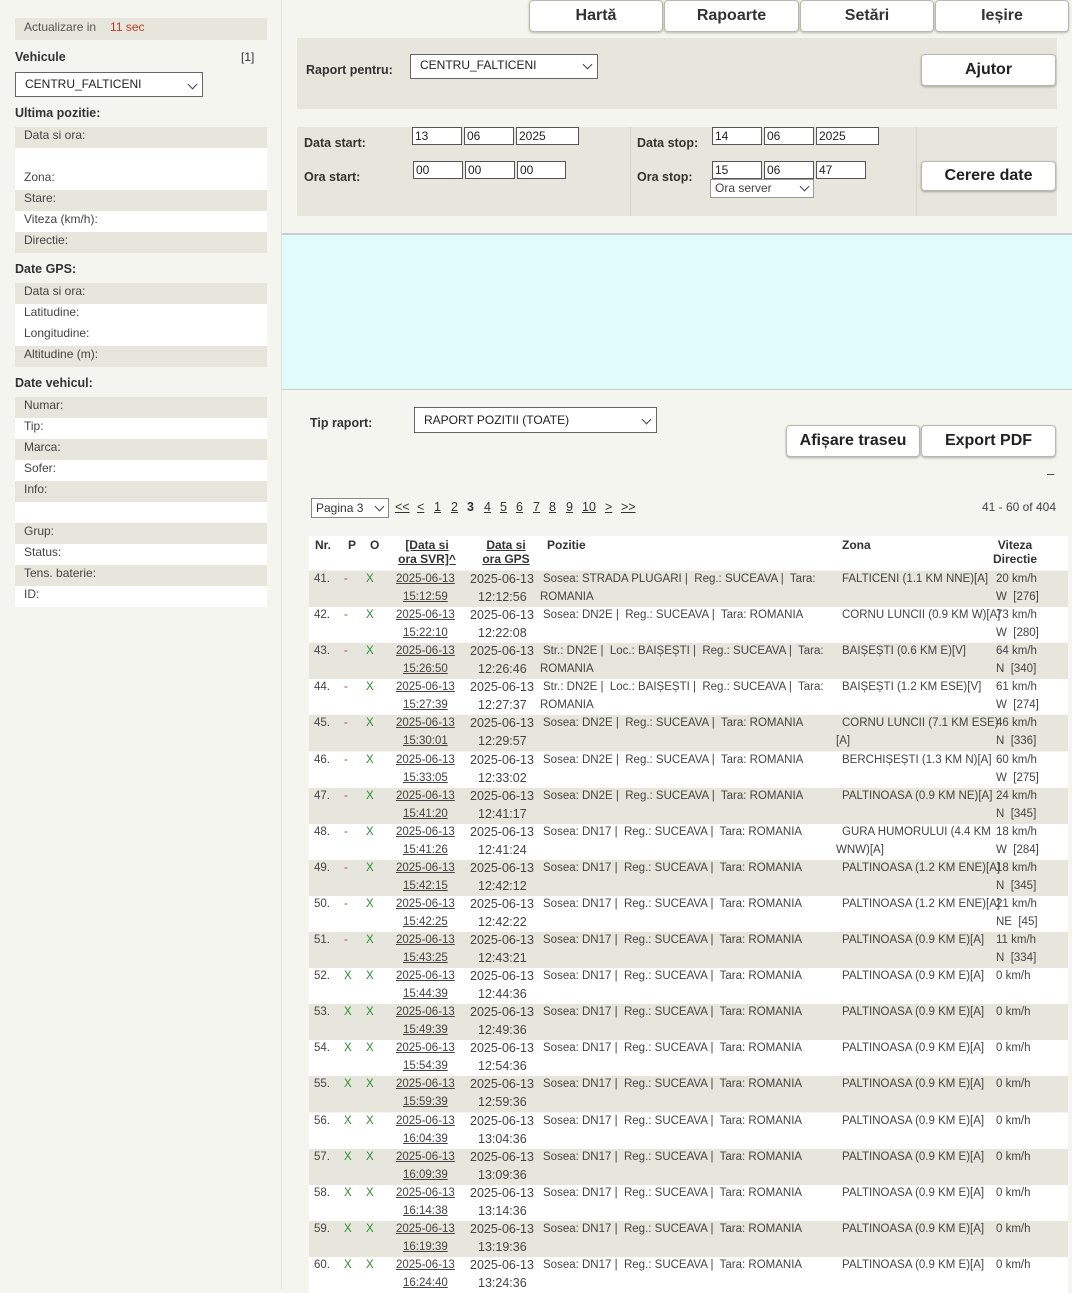 This screenshot has height=1293, width=1072. What do you see at coordinates (841, 170) in the screenshot?
I see `stop-sec-input: 47` at bounding box center [841, 170].